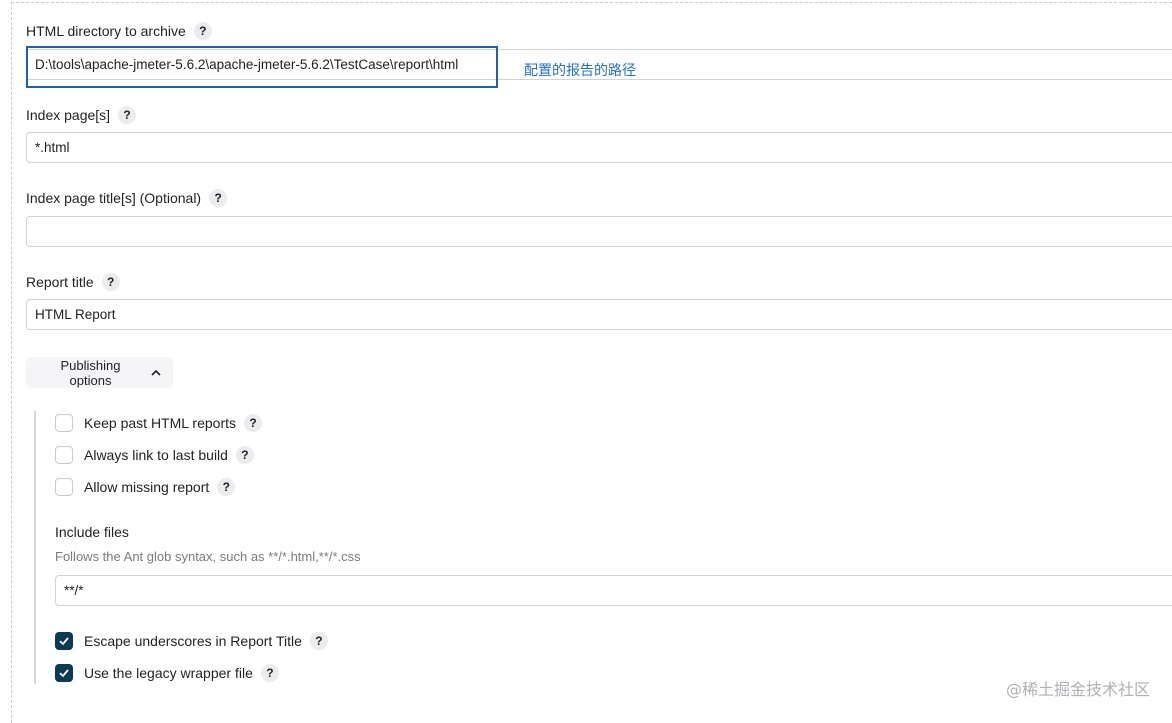 The height and width of the screenshot is (723, 1172). I want to click on checkbox-escape-underscores: Escape underscores in Report Title ?, so click(191, 641).